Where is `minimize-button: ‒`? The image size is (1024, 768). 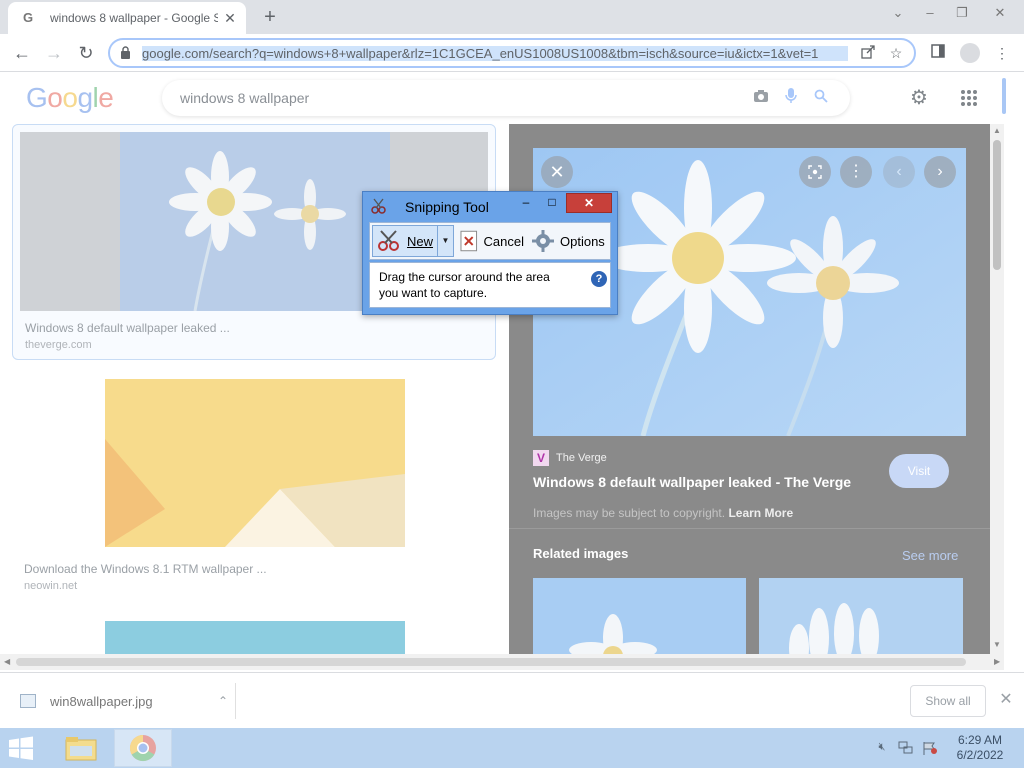
minimize-button: ‒ is located at coordinates (930, 13).